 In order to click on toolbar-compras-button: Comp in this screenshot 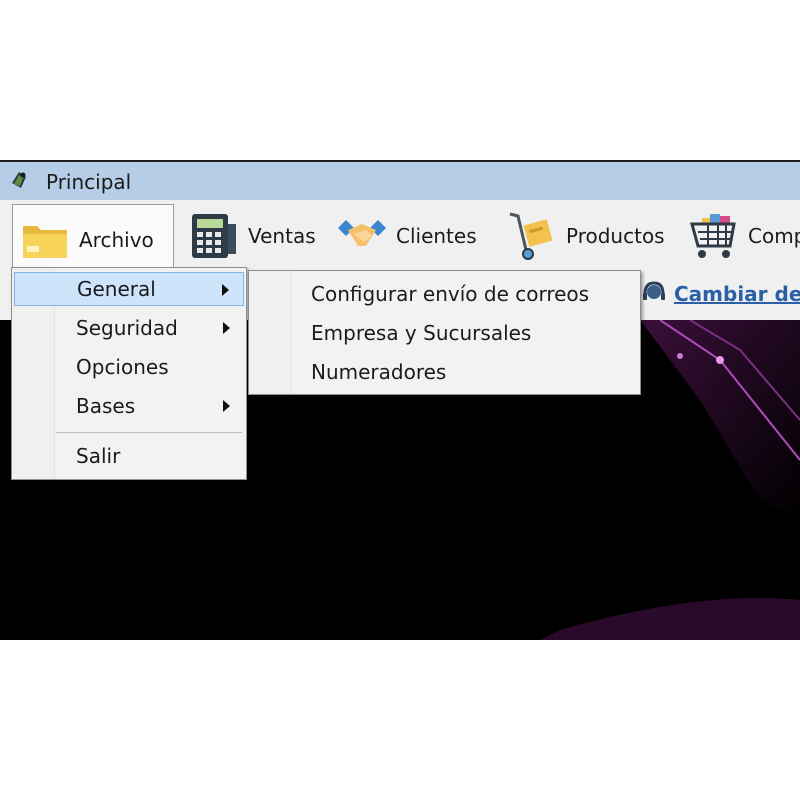, I will do `click(741, 236)`.